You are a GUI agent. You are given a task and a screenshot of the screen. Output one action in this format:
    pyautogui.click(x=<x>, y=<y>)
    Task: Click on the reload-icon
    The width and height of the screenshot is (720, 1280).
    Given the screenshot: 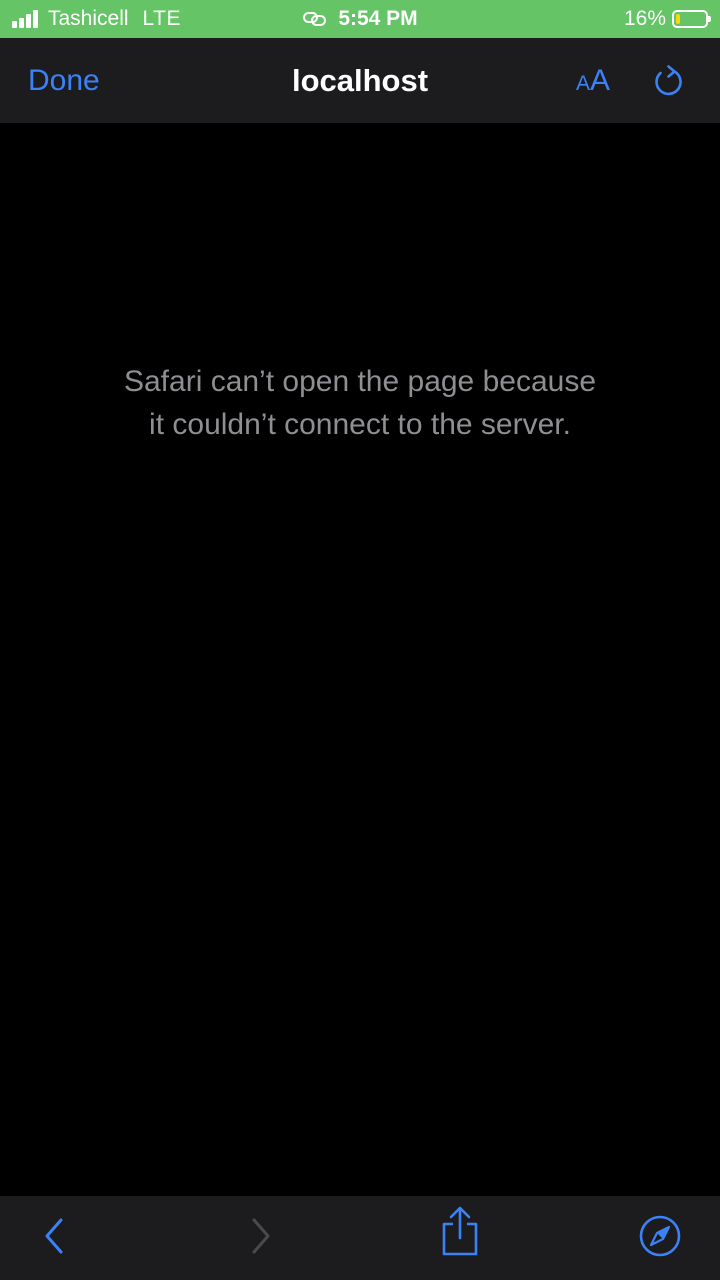 What is the action you would take?
    pyautogui.click(x=668, y=80)
    